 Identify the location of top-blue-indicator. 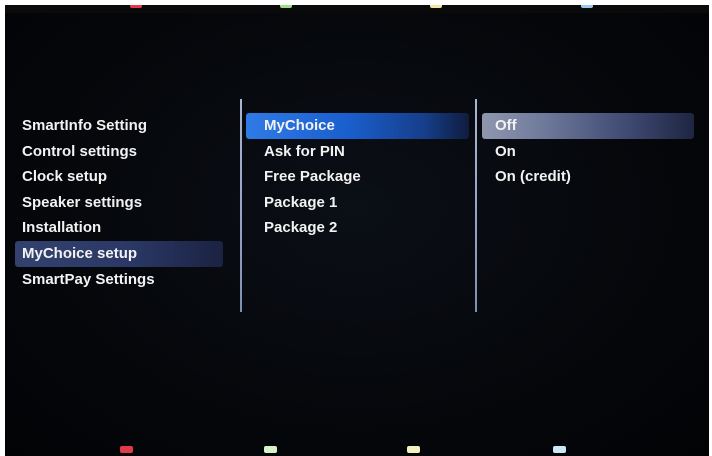
(587, 6).